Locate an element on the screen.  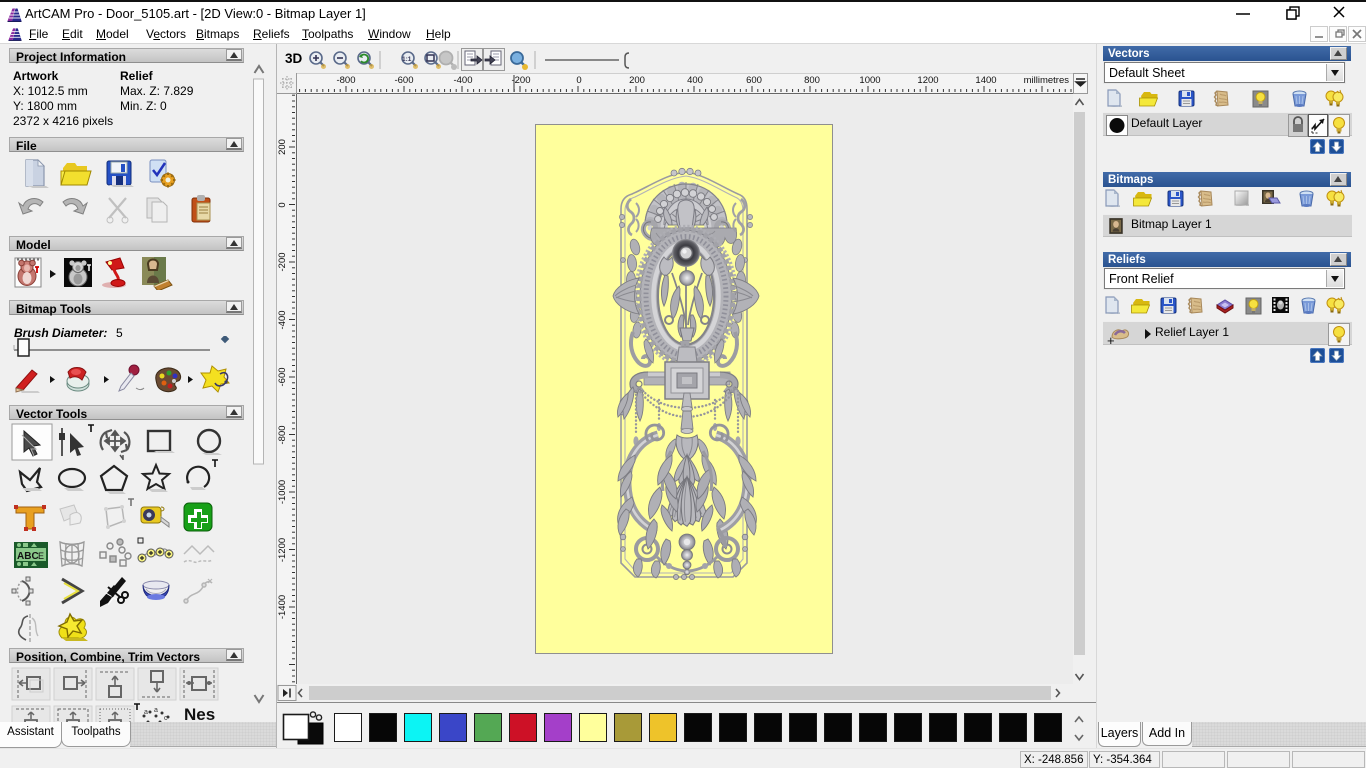
svg-text: -200 is located at coordinates (282, 261).